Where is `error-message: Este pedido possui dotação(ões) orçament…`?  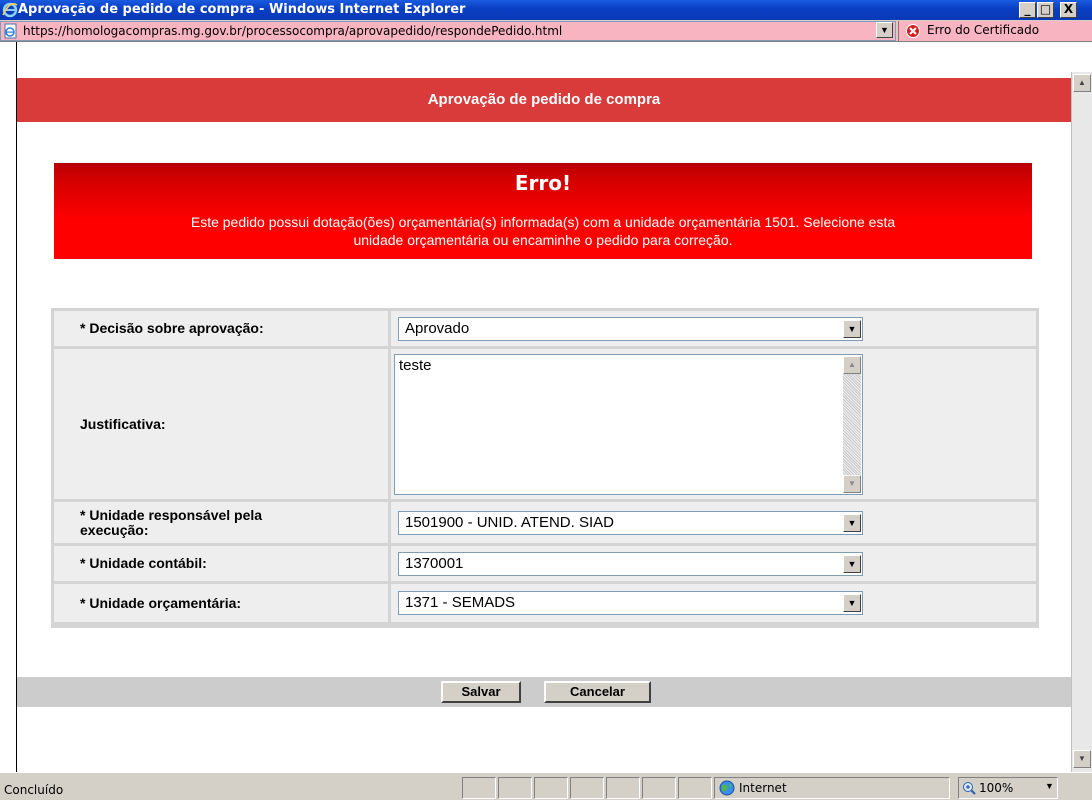 error-message: Este pedido possui dotação(ões) orçament… is located at coordinates (543, 231).